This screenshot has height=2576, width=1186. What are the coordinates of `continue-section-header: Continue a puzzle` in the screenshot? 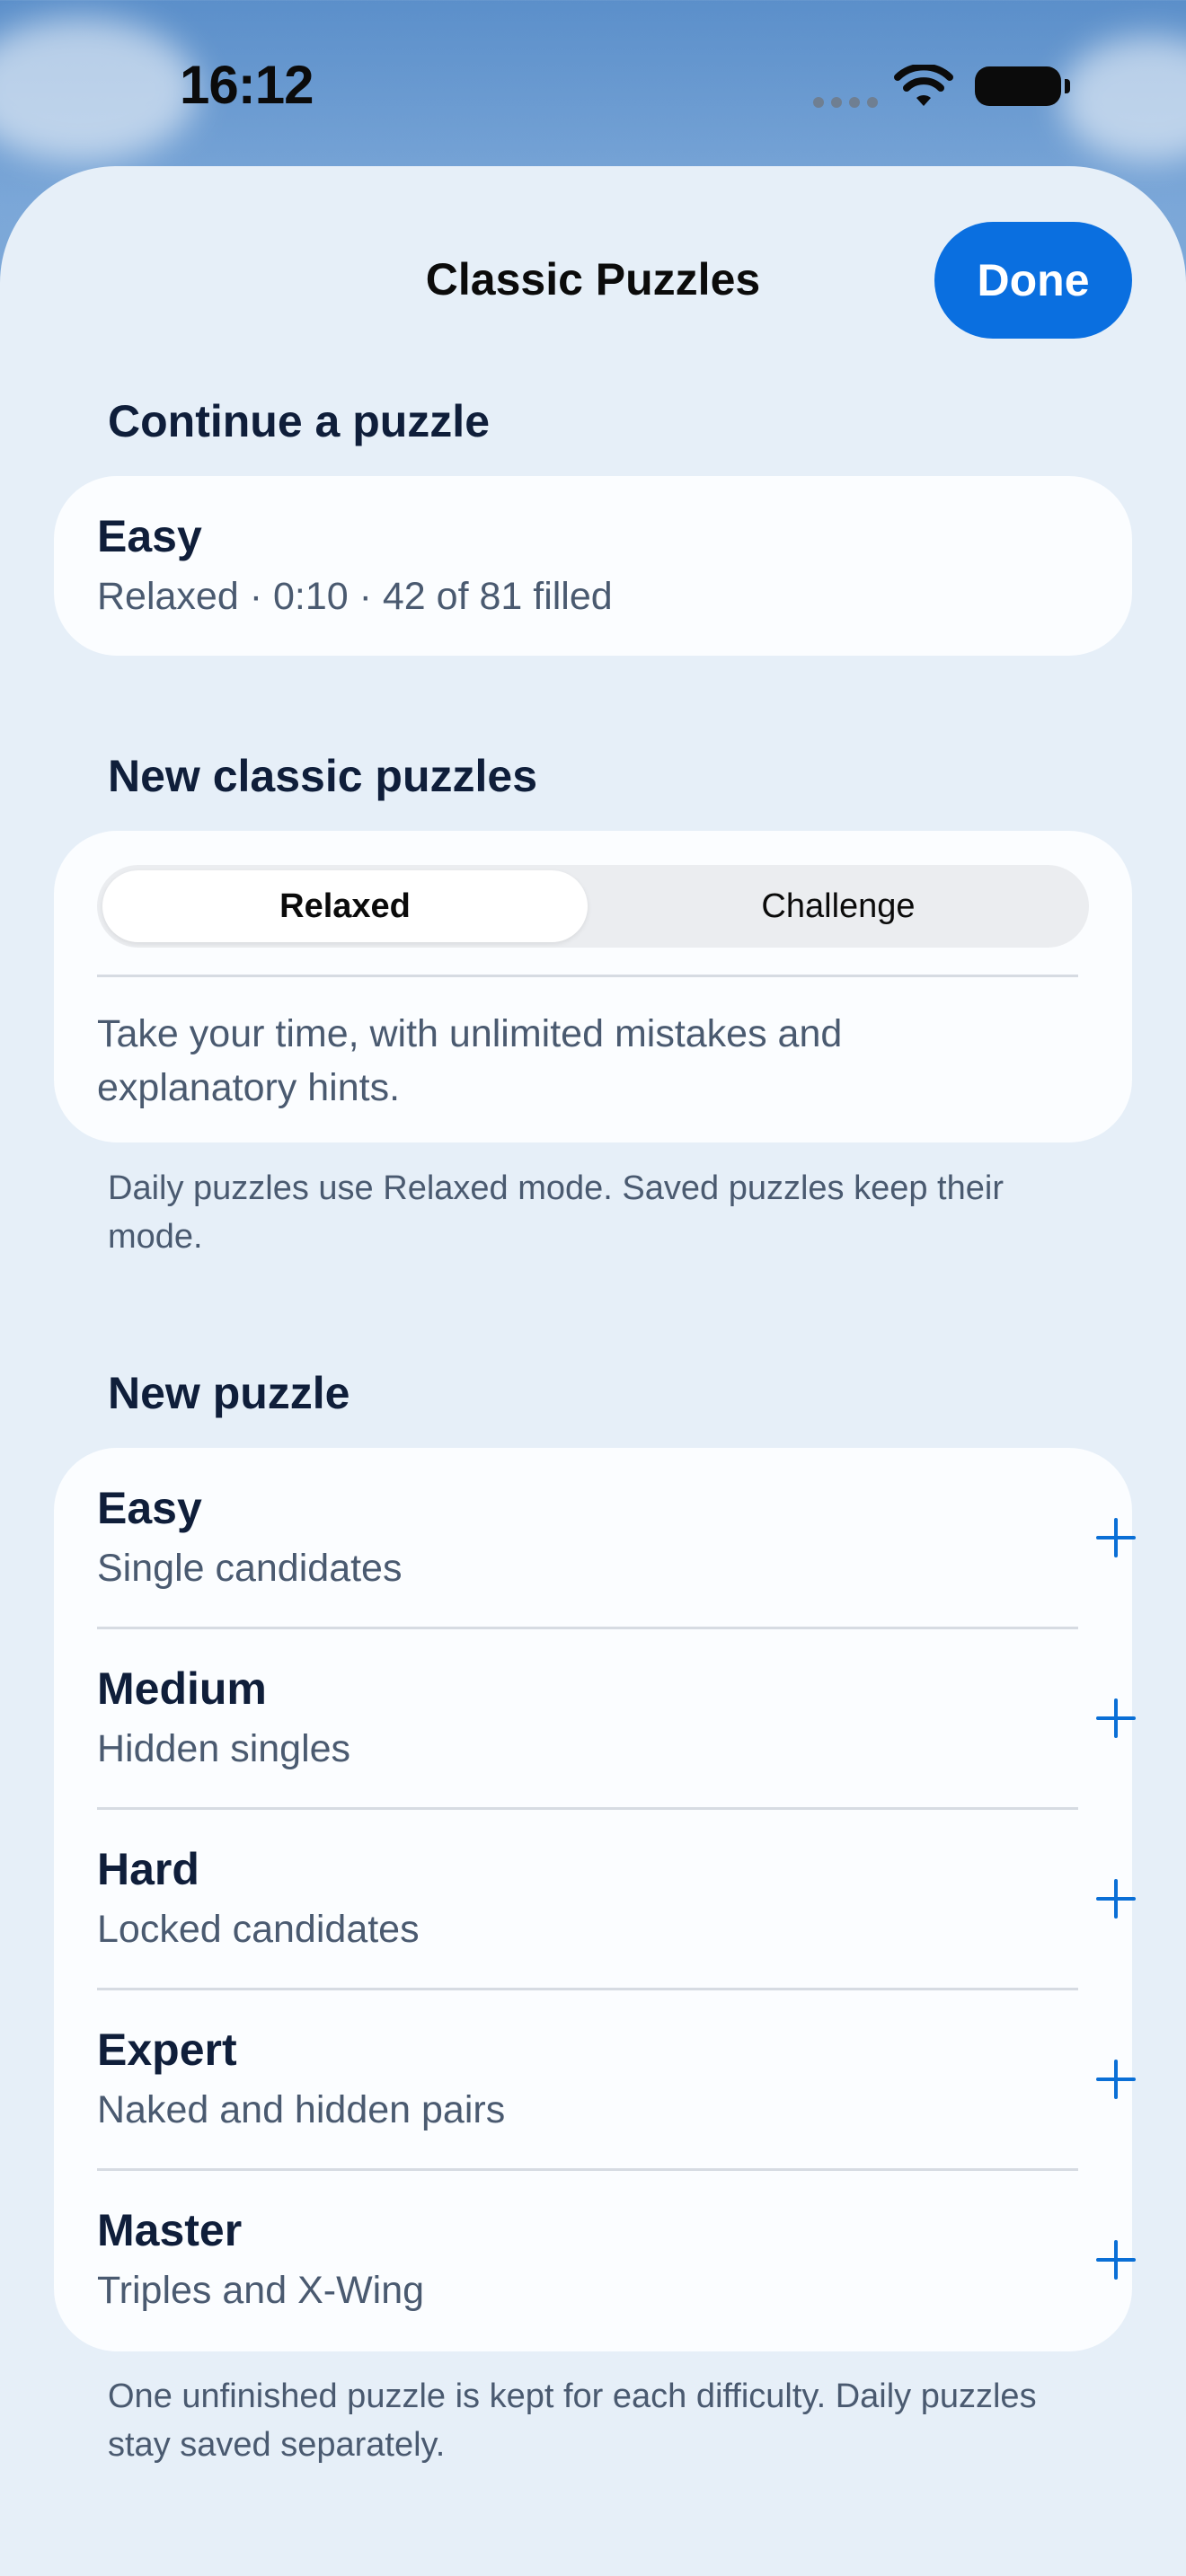 It's located at (299, 421).